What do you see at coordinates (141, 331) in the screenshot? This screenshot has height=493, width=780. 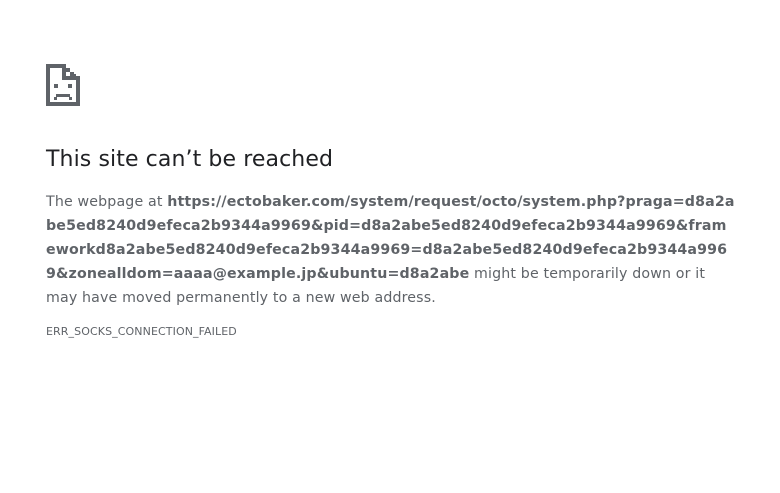 I see `error-code: ERR_SOCKS_CONNECTION_FAILED` at bounding box center [141, 331].